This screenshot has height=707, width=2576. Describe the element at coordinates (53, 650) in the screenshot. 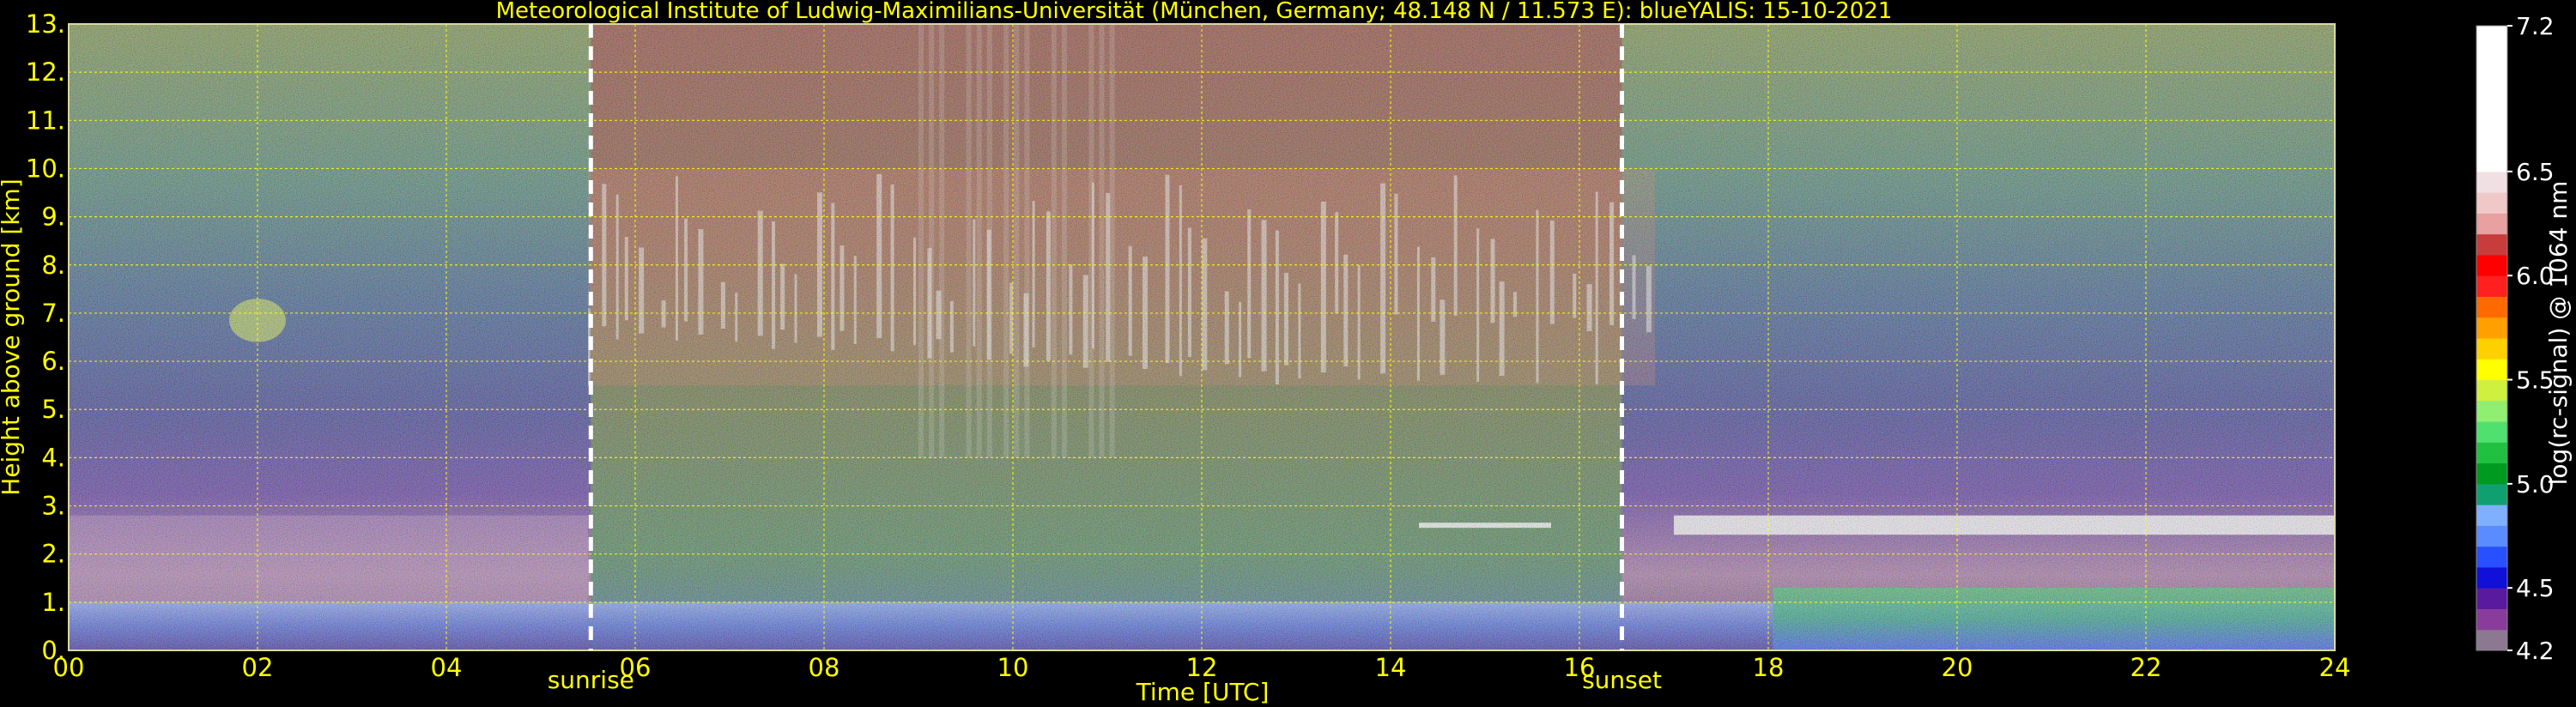

I see `y-tick-label: 0.` at that location.